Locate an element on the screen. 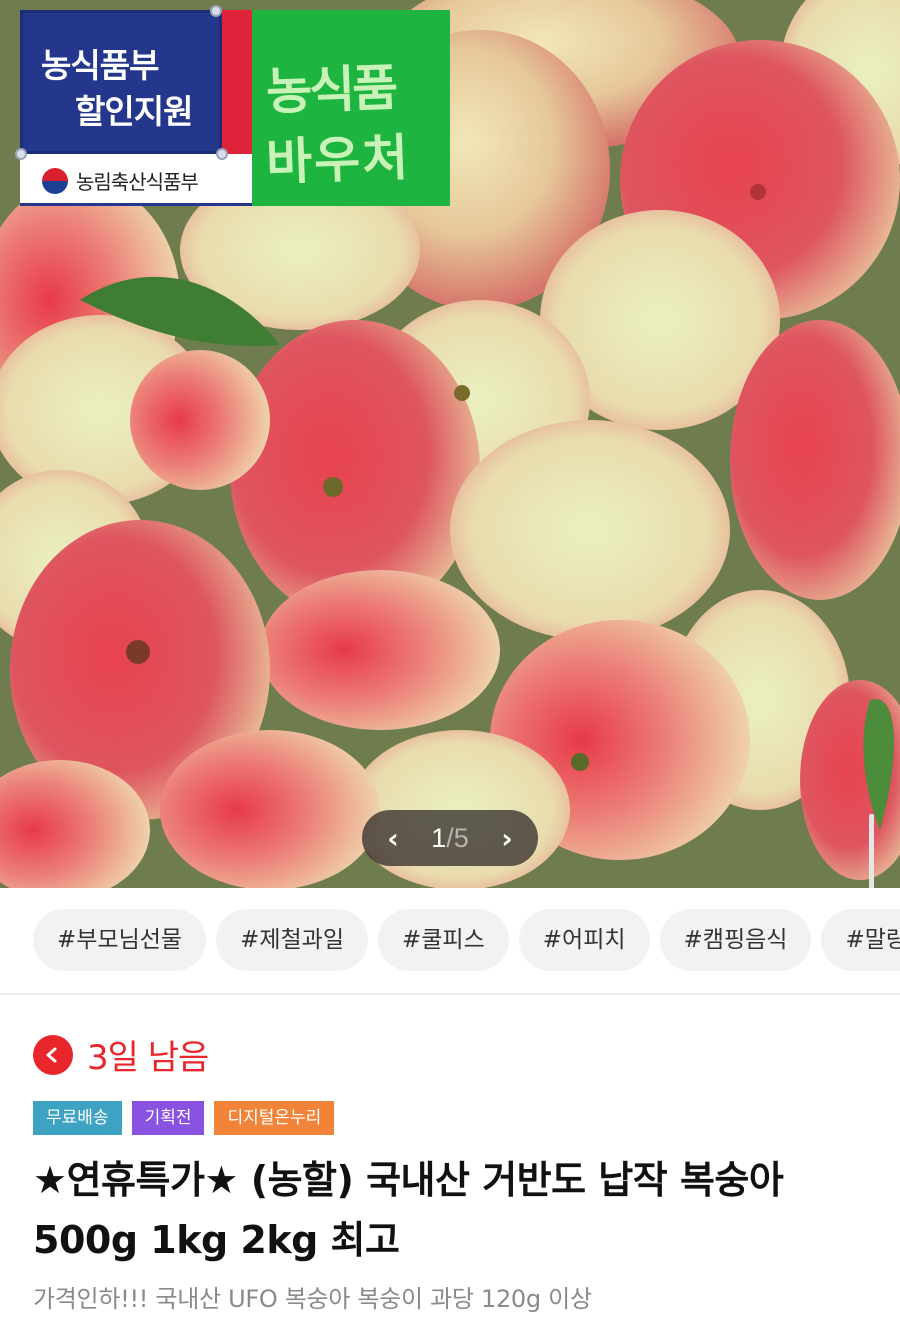 The image size is (900, 1326). hashtag-chip: #말랑 is located at coordinates (860, 940).